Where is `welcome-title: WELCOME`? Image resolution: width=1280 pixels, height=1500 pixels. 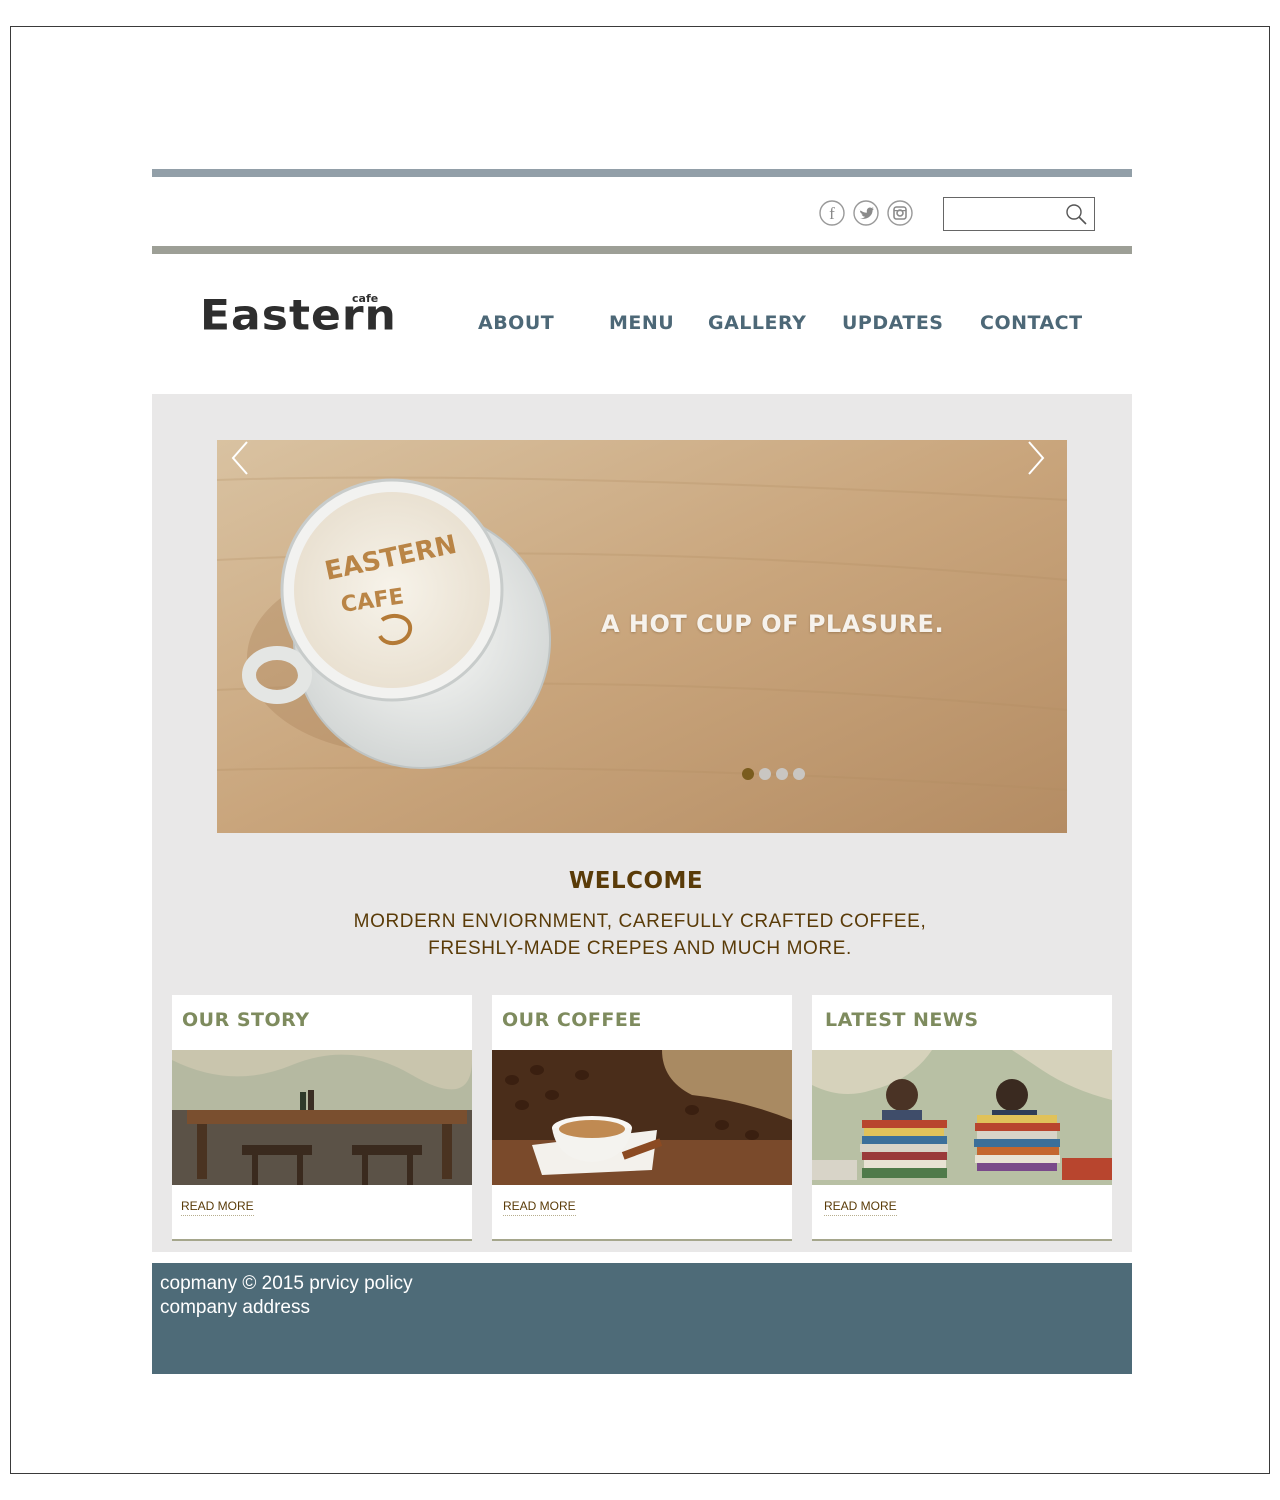 welcome-title: WELCOME is located at coordinates (636, 881).